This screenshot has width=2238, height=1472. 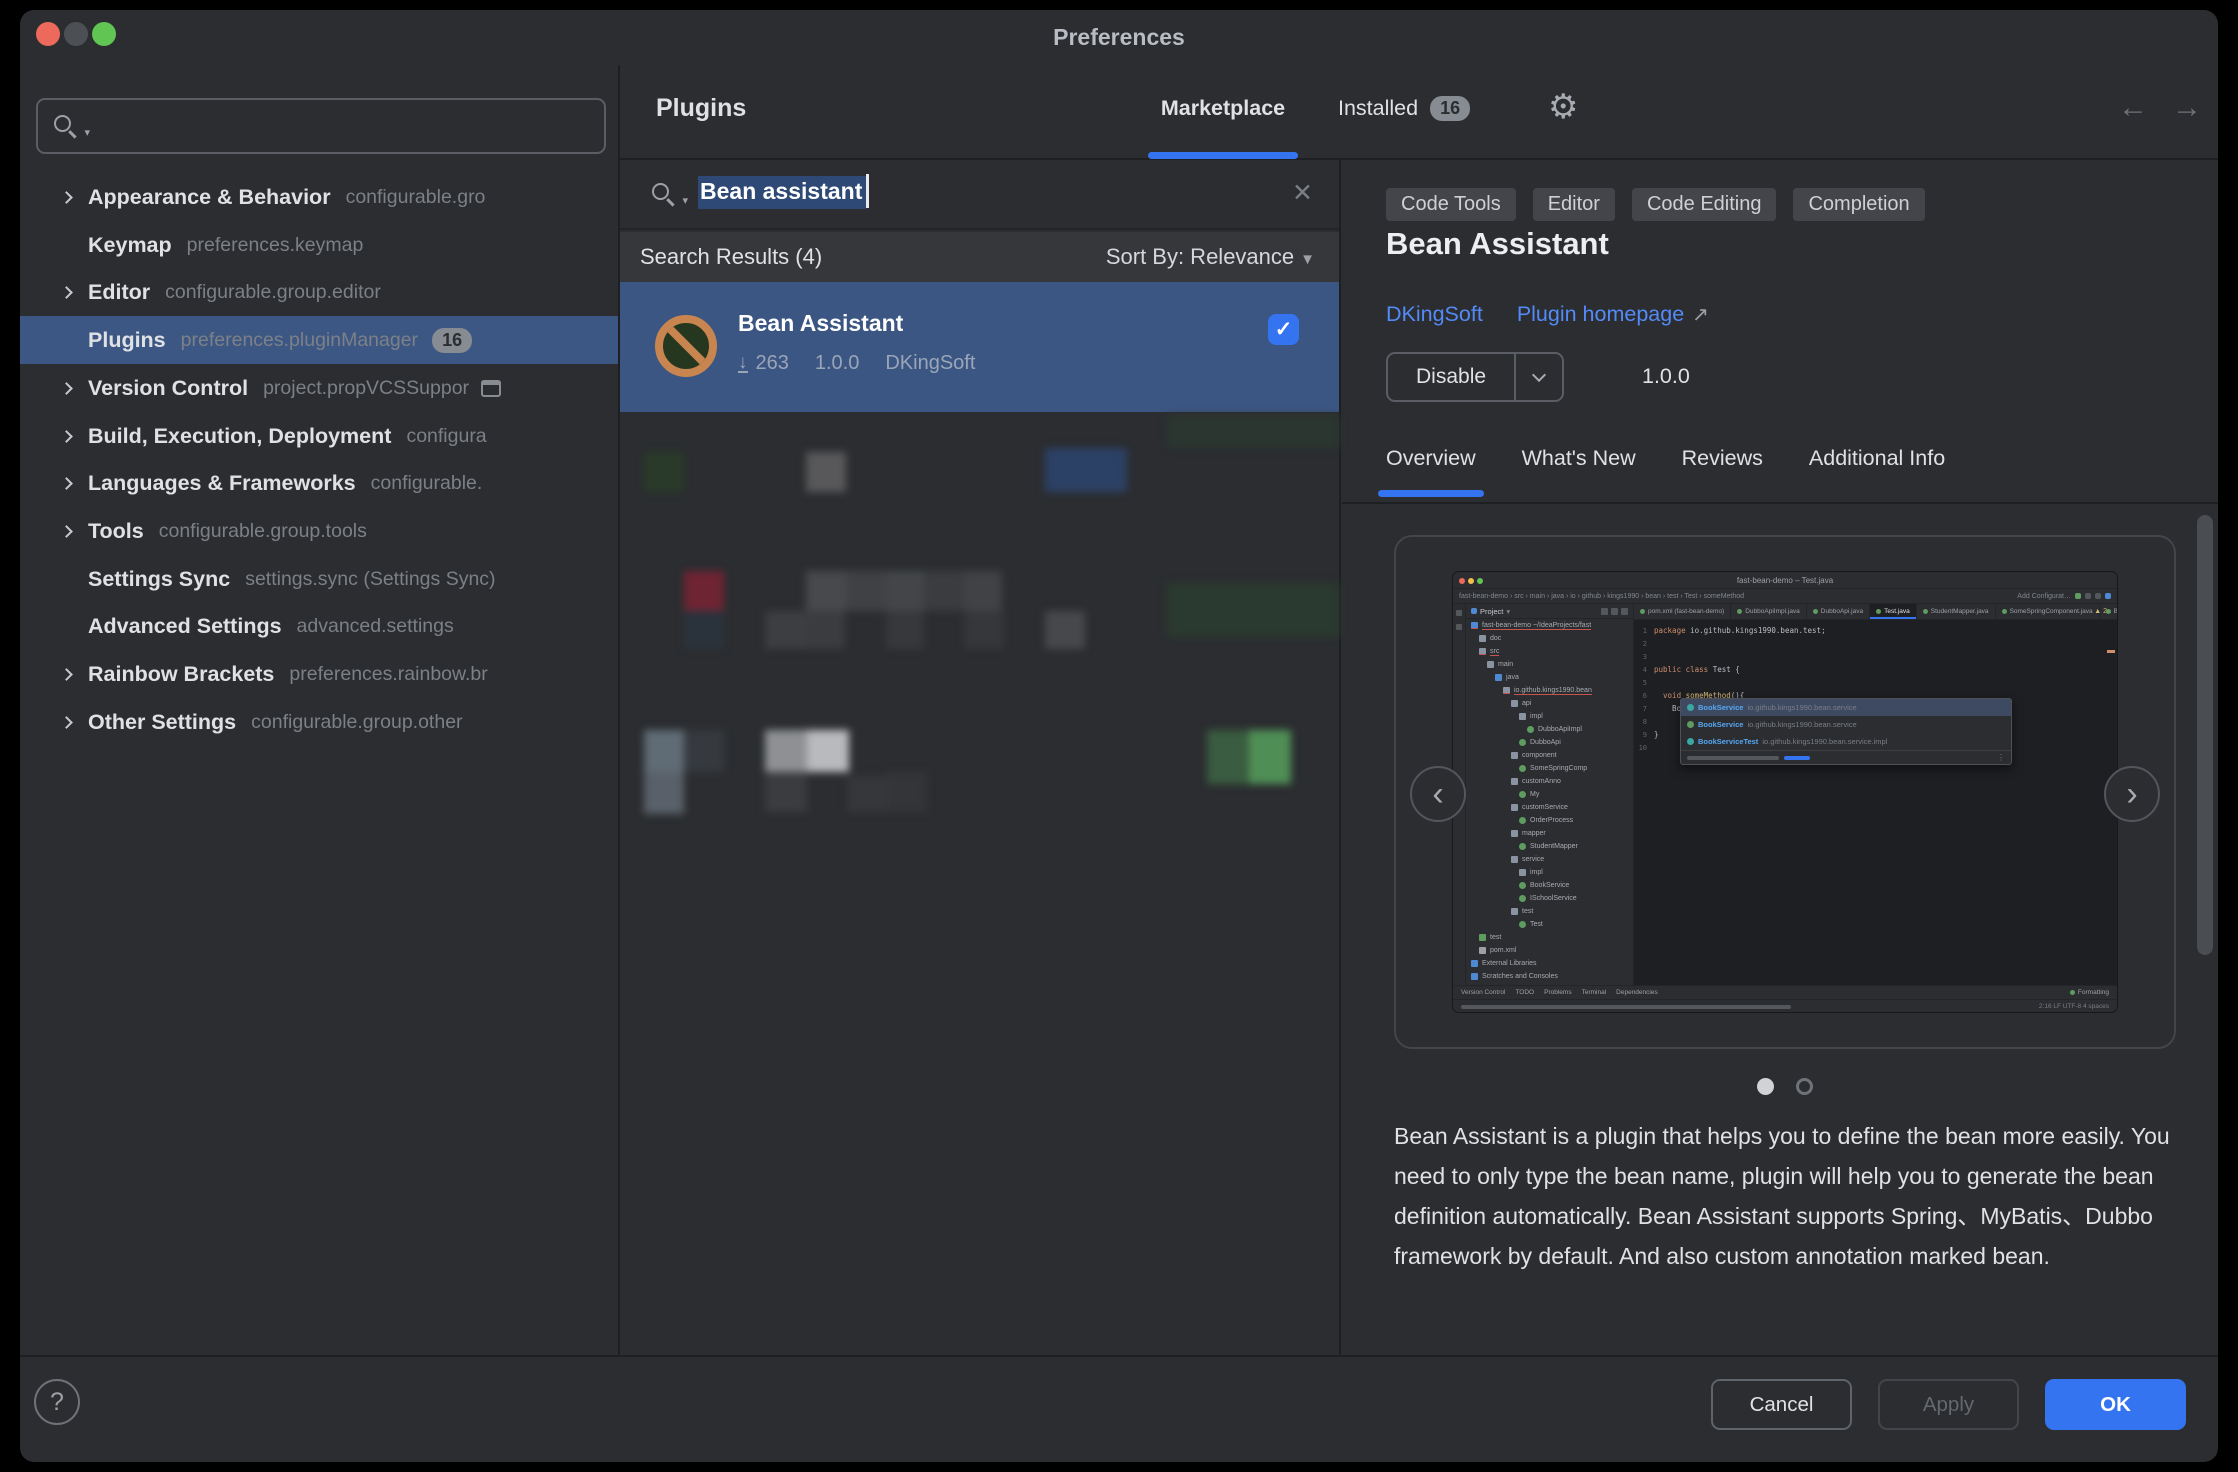 What do you see at coordinates (162, 721) in the screenshot?
I see `sidebar-item-label: Other Settings` at bounding box center [162, 721].